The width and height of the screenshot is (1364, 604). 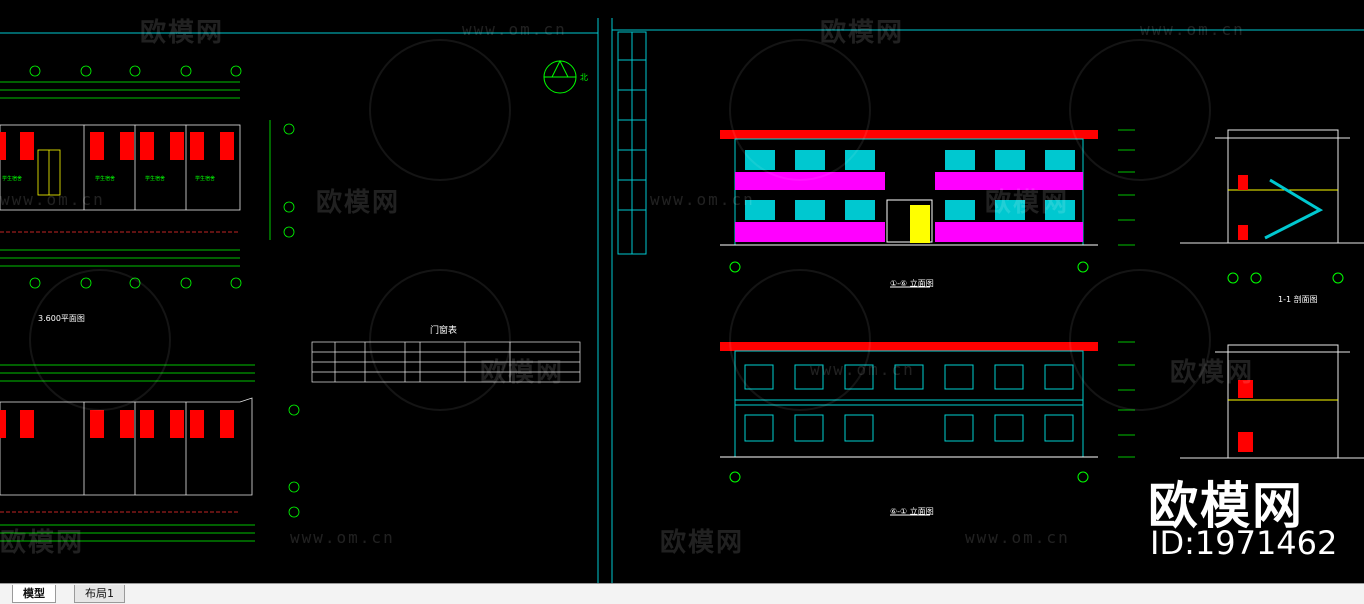 I want to click on front-elevation-title: ①-⑥ 立面图, so click(x=912, y=283).